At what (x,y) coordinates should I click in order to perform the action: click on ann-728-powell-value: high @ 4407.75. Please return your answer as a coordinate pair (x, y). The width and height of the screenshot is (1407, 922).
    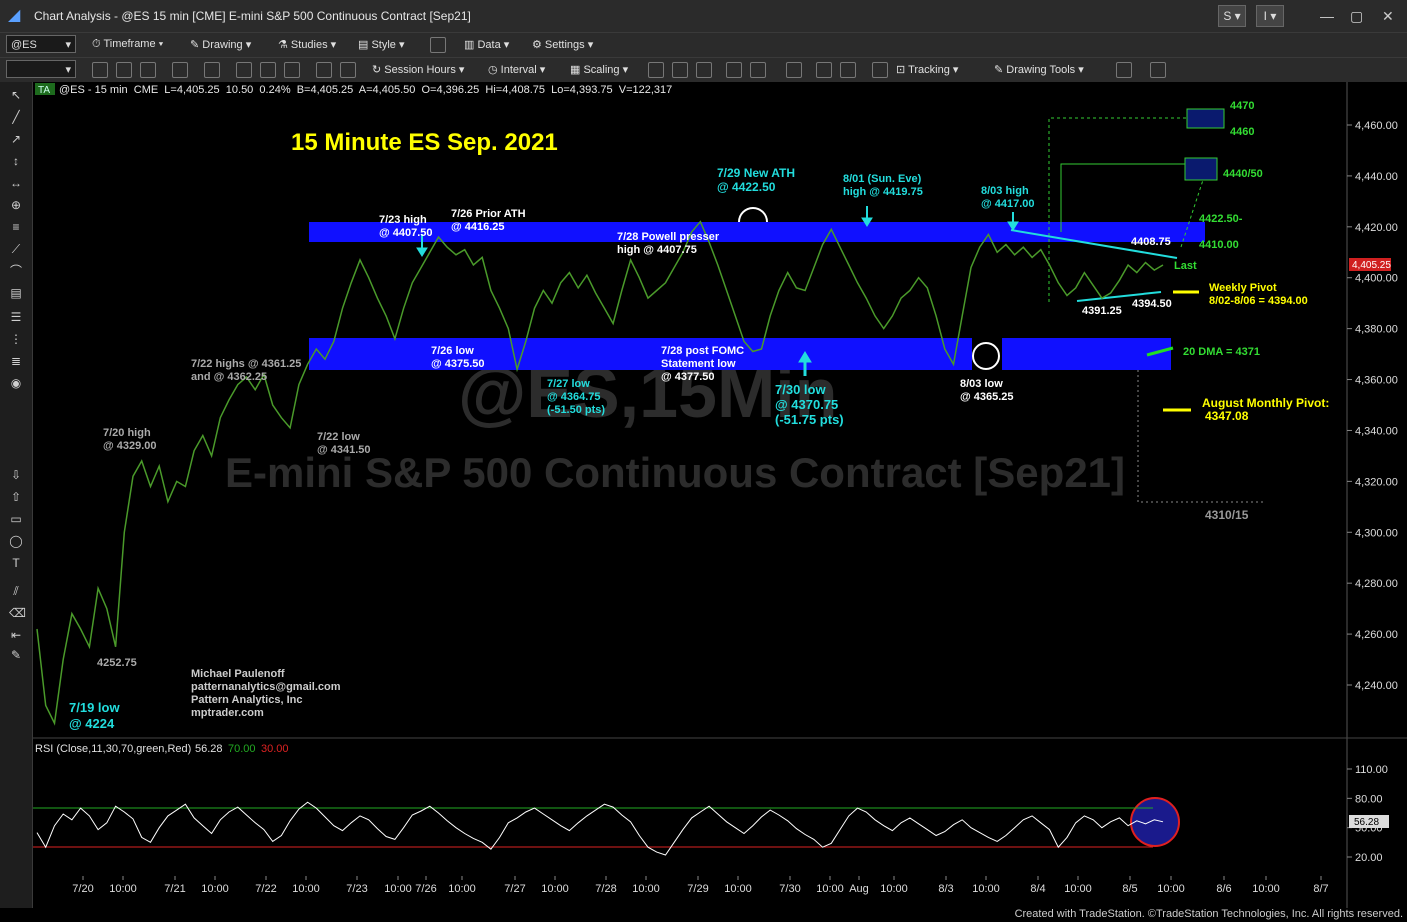
    Looking at the image, I should click on (657, 250).